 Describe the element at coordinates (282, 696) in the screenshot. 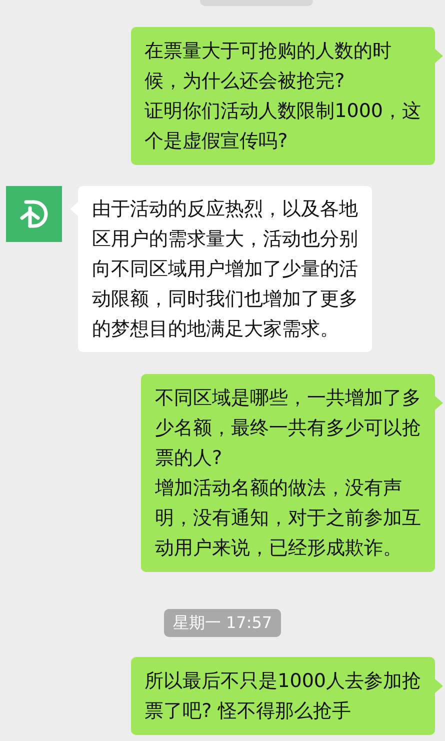

I see `message-text: 所以最后不只是1000人去参加抢 票了吧? 怪不得那么抢手` at that location.